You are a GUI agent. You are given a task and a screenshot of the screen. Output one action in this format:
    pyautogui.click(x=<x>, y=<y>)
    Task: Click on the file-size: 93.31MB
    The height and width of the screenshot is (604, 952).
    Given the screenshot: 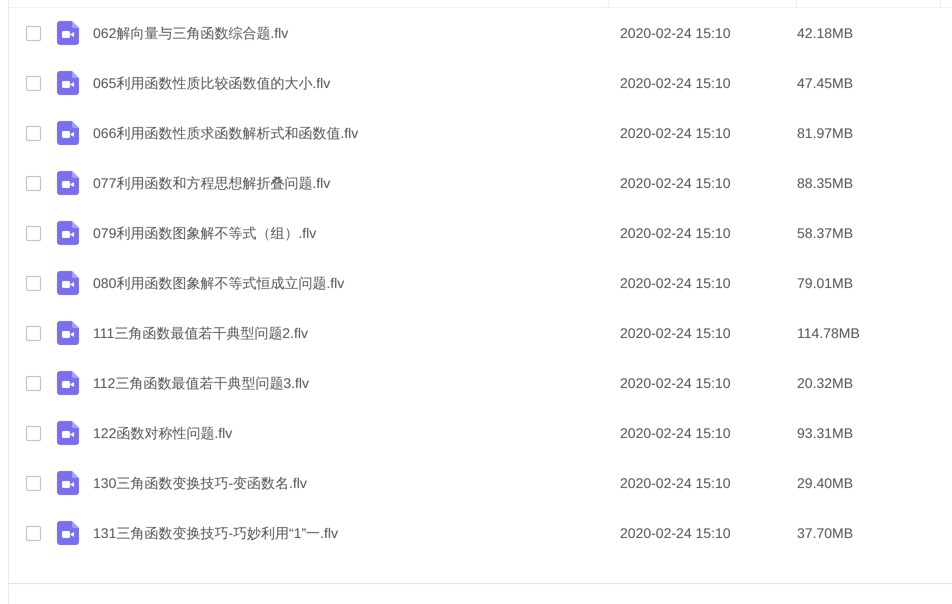 What is the action you would take?
    pyautogui.click(x=825, y=433)
    